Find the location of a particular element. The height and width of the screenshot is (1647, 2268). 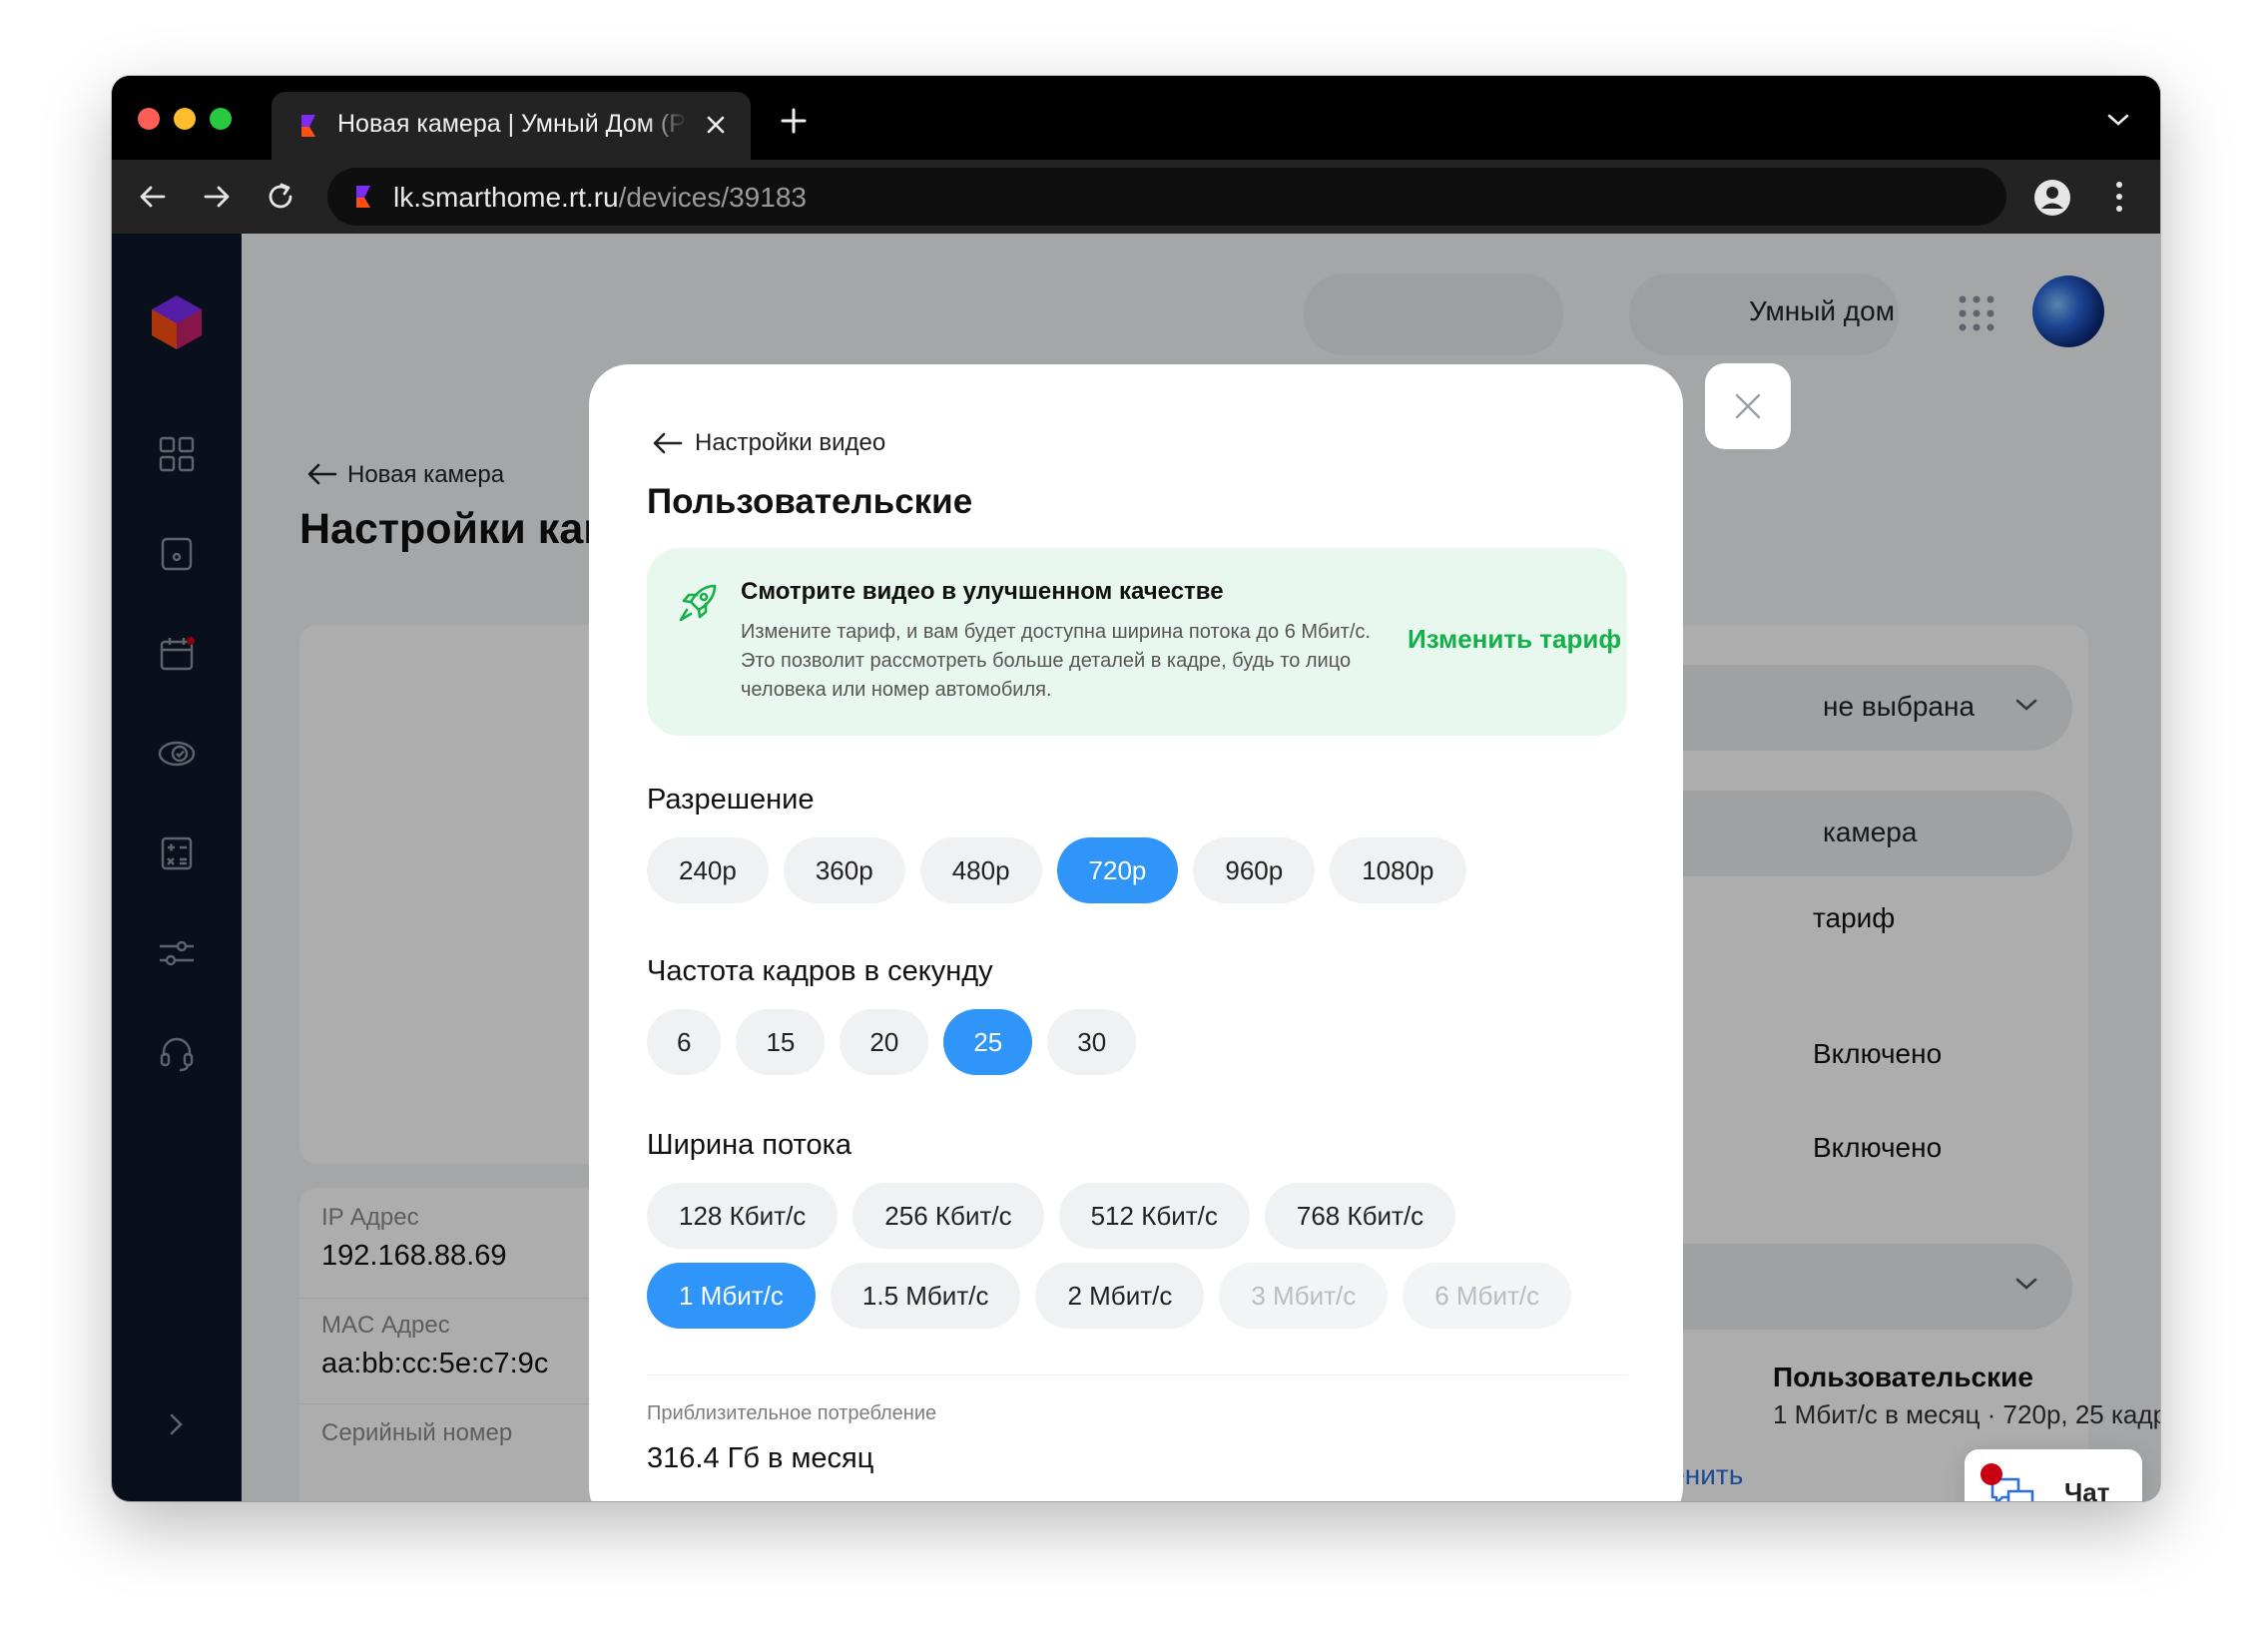

bitrate-label: Ширина потока is located at coordinates (749, 1145).